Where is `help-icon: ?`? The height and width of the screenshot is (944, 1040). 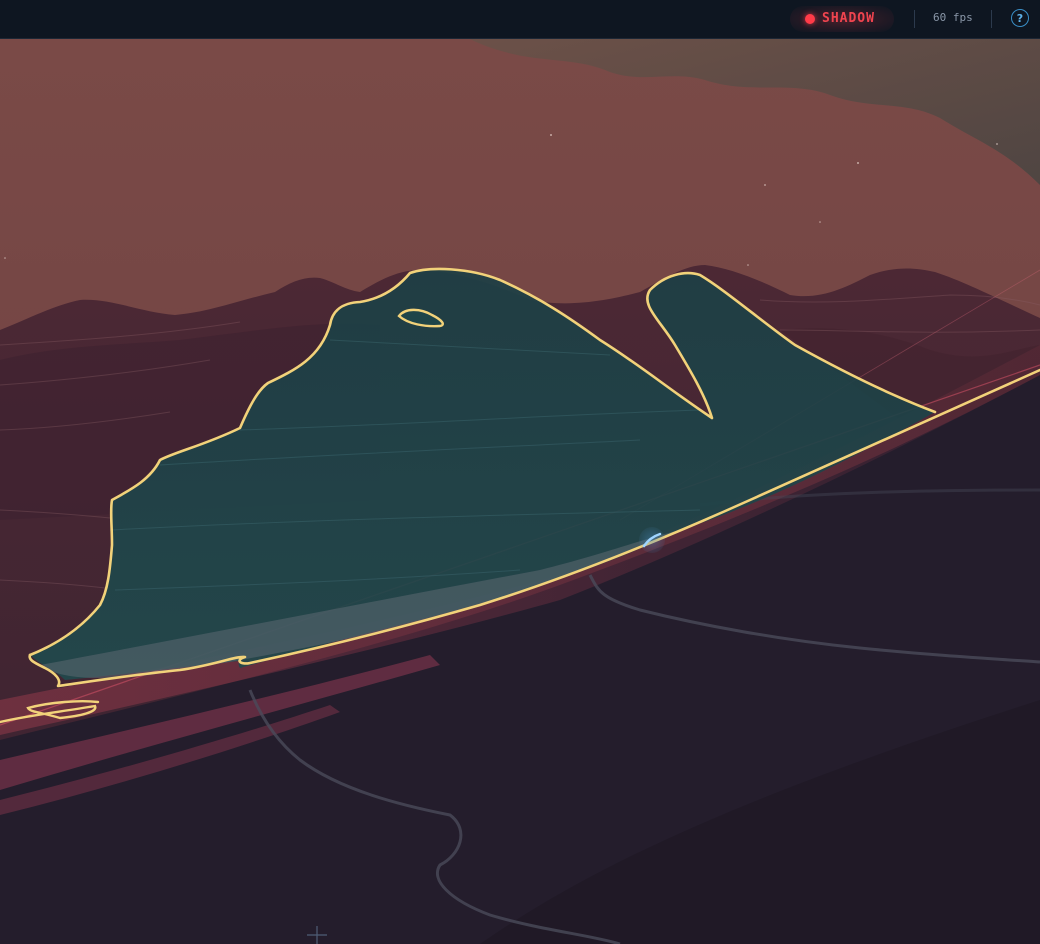 help-icon: ? is located at coordinates (1020, 18).